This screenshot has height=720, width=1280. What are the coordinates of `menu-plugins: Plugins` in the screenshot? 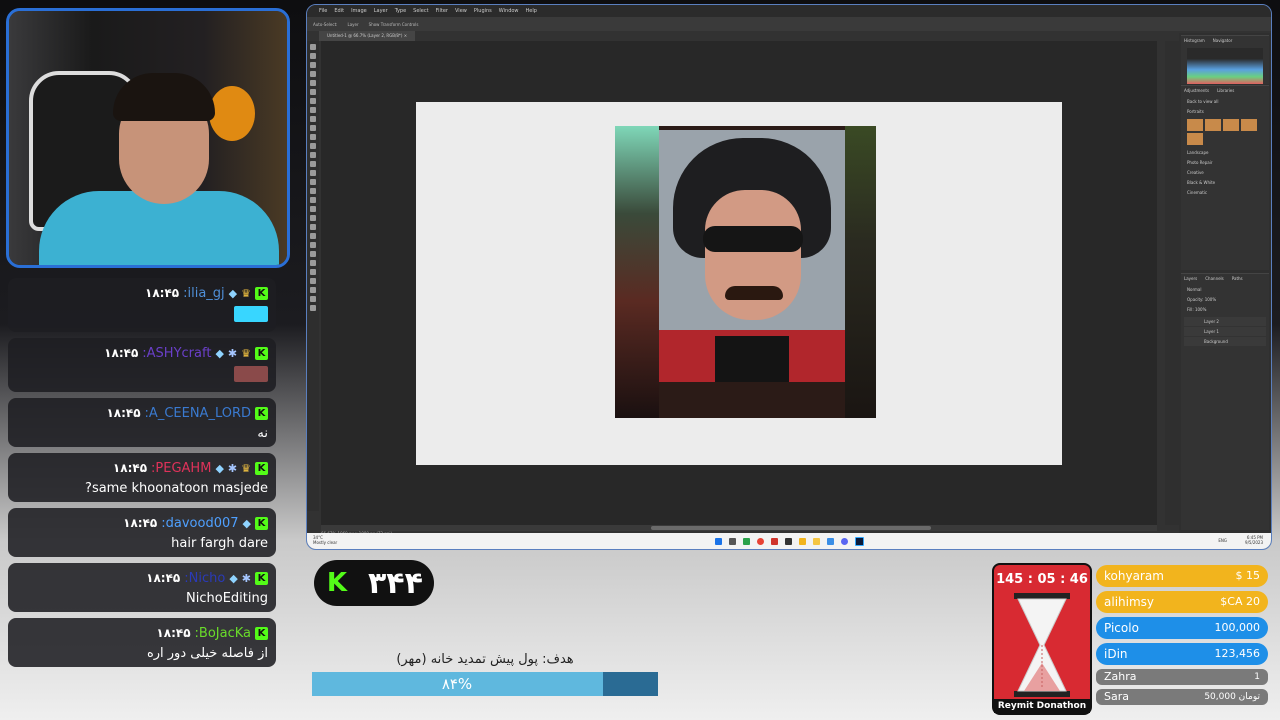 It's located at (483, 11).